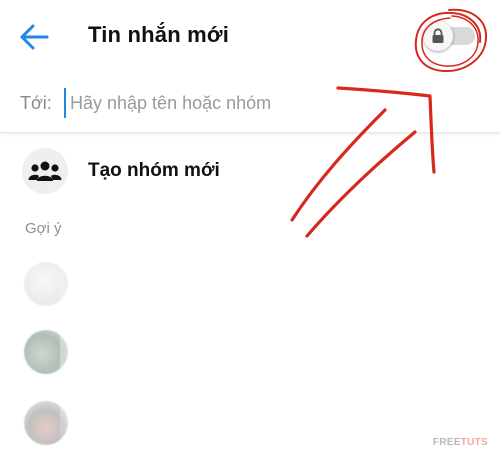 The width and height of the screenshot is (500, 461). I want to click on suggestions-heading: Gợi ý, so click(43, 228).